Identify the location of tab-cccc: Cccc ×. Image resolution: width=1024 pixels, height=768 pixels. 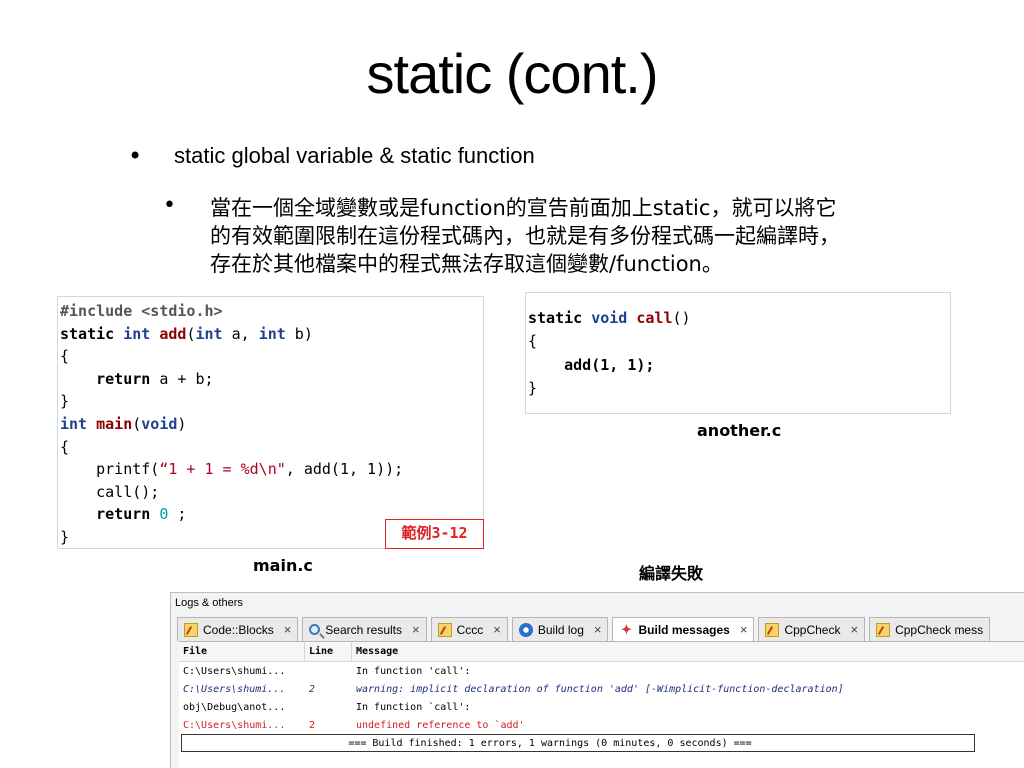
(469, 629).